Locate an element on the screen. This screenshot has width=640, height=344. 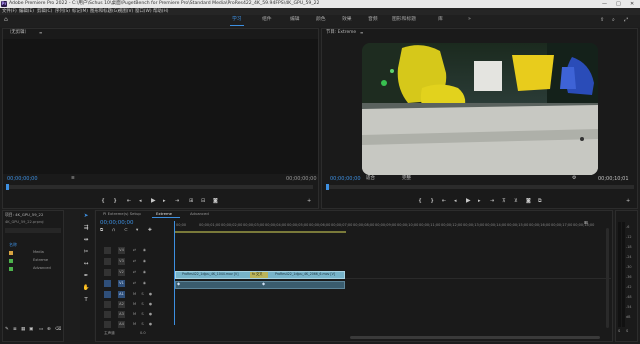
track-select-tool-icon: ⇶ is located at coordinates (86, 228).